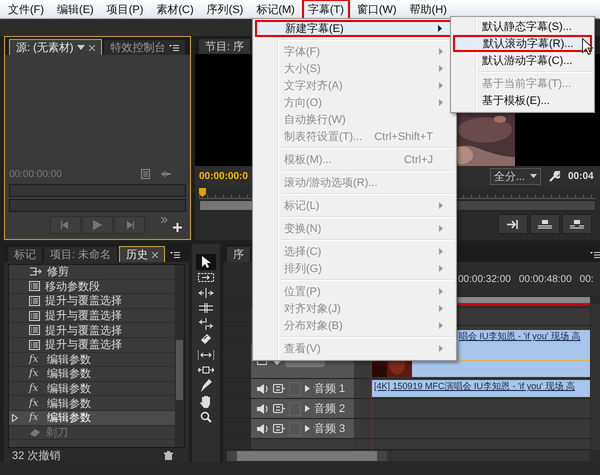 Image resolution: width=600 pixels, height=475 pixels. Describe the element at coordinates (330, 409) in the screenshot. I see `track-name: 音频 2` at that location.